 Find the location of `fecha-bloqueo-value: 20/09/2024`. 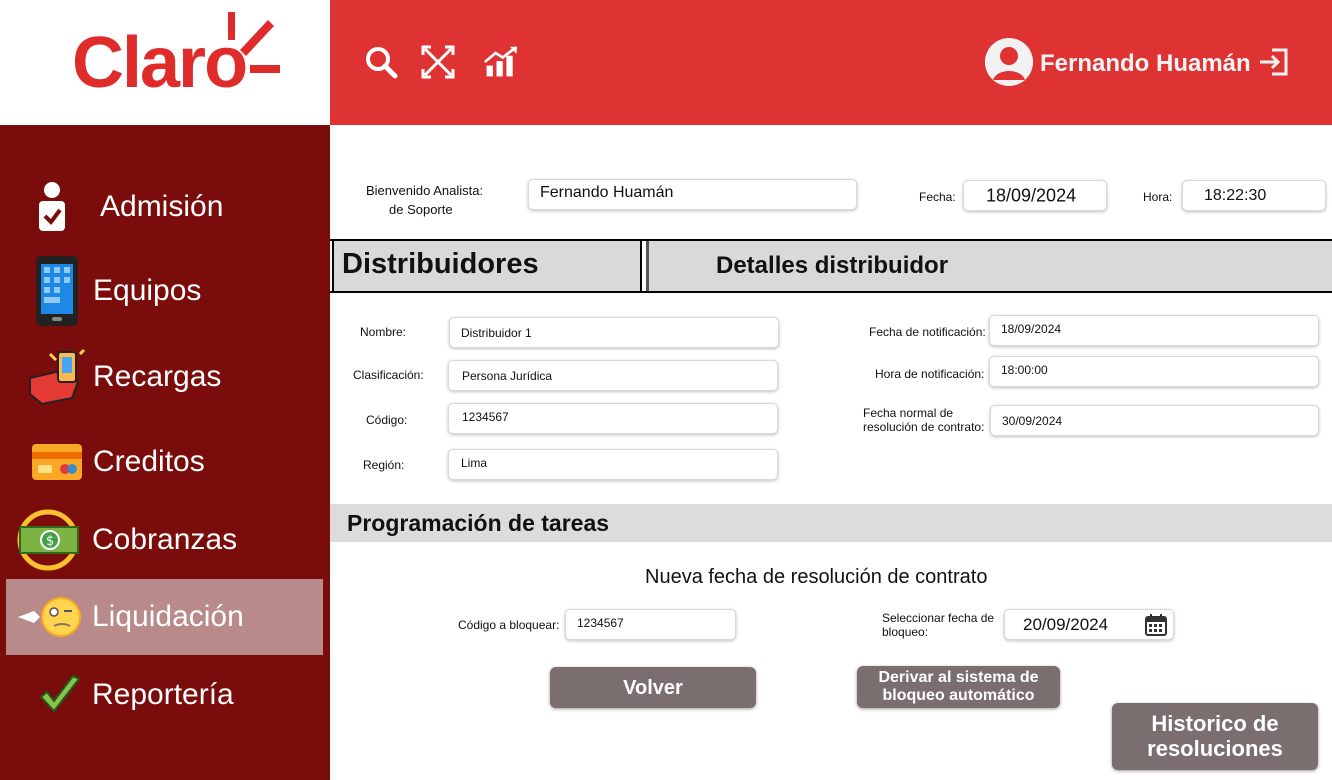

fecha-bloqueo-value: 20/09/2024 is located at coordinates (1066, 624).